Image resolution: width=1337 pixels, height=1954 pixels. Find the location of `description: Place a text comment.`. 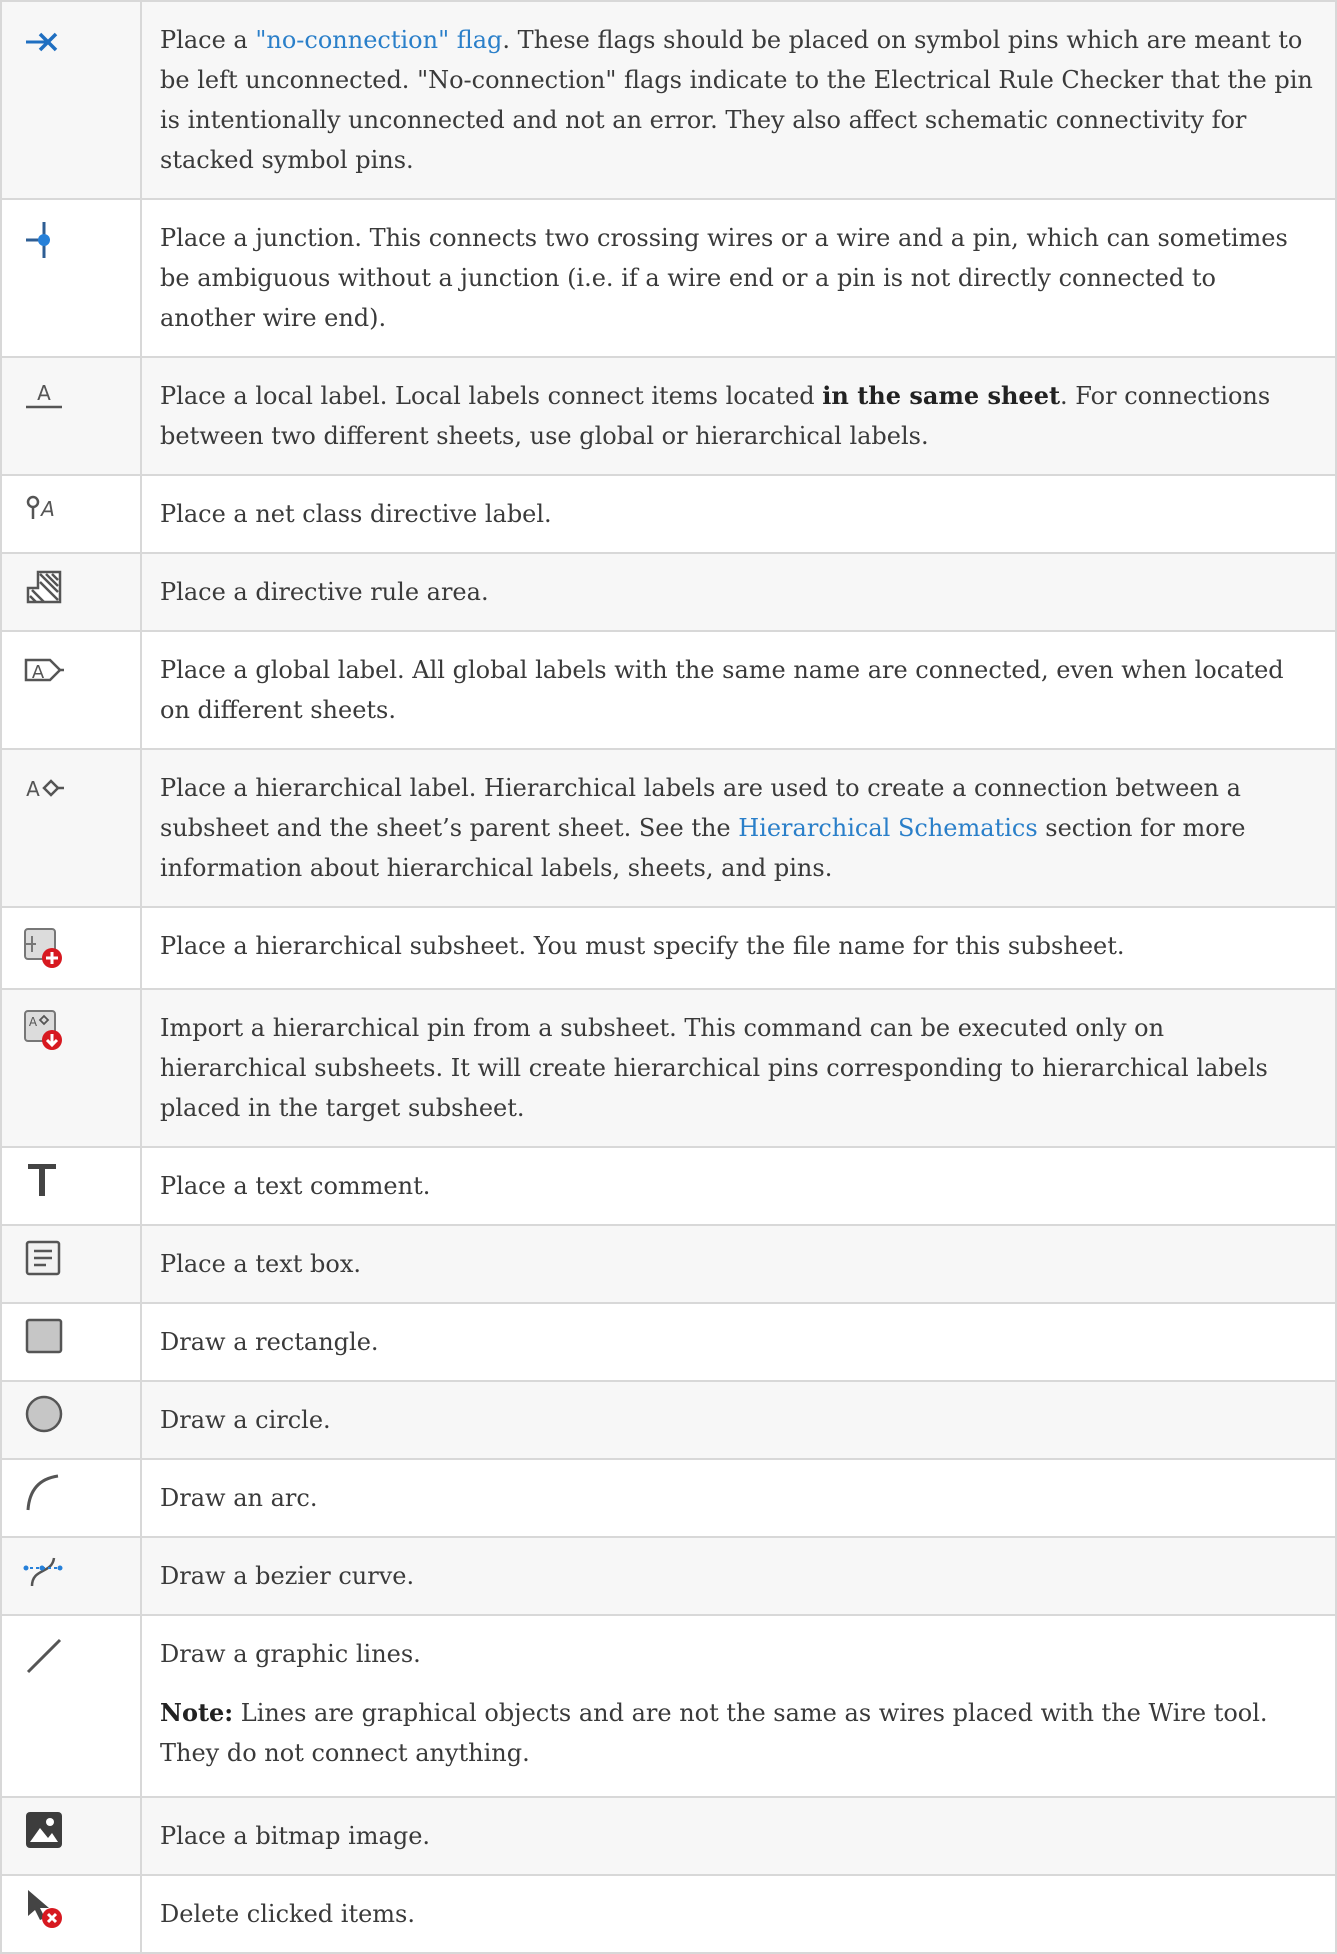

description: Place a text comment. is located at coordinates (295, 1186).